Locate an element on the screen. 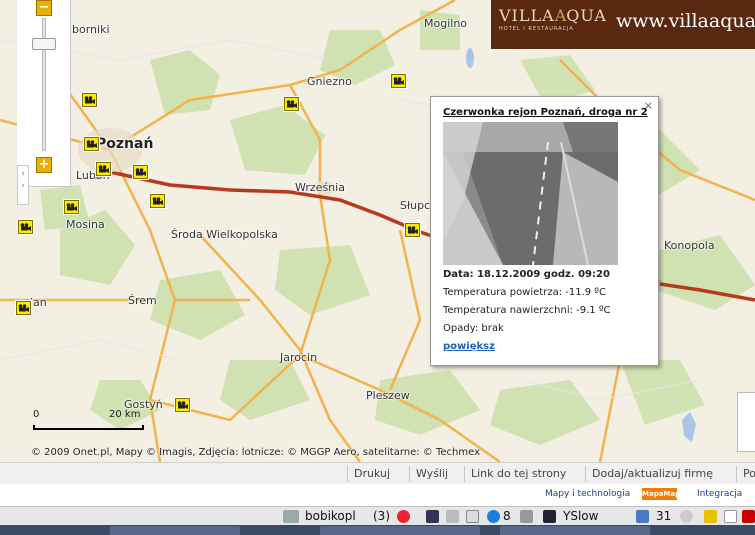  town-label: Środa Wielkopolska is located at coordinates (224, 234).